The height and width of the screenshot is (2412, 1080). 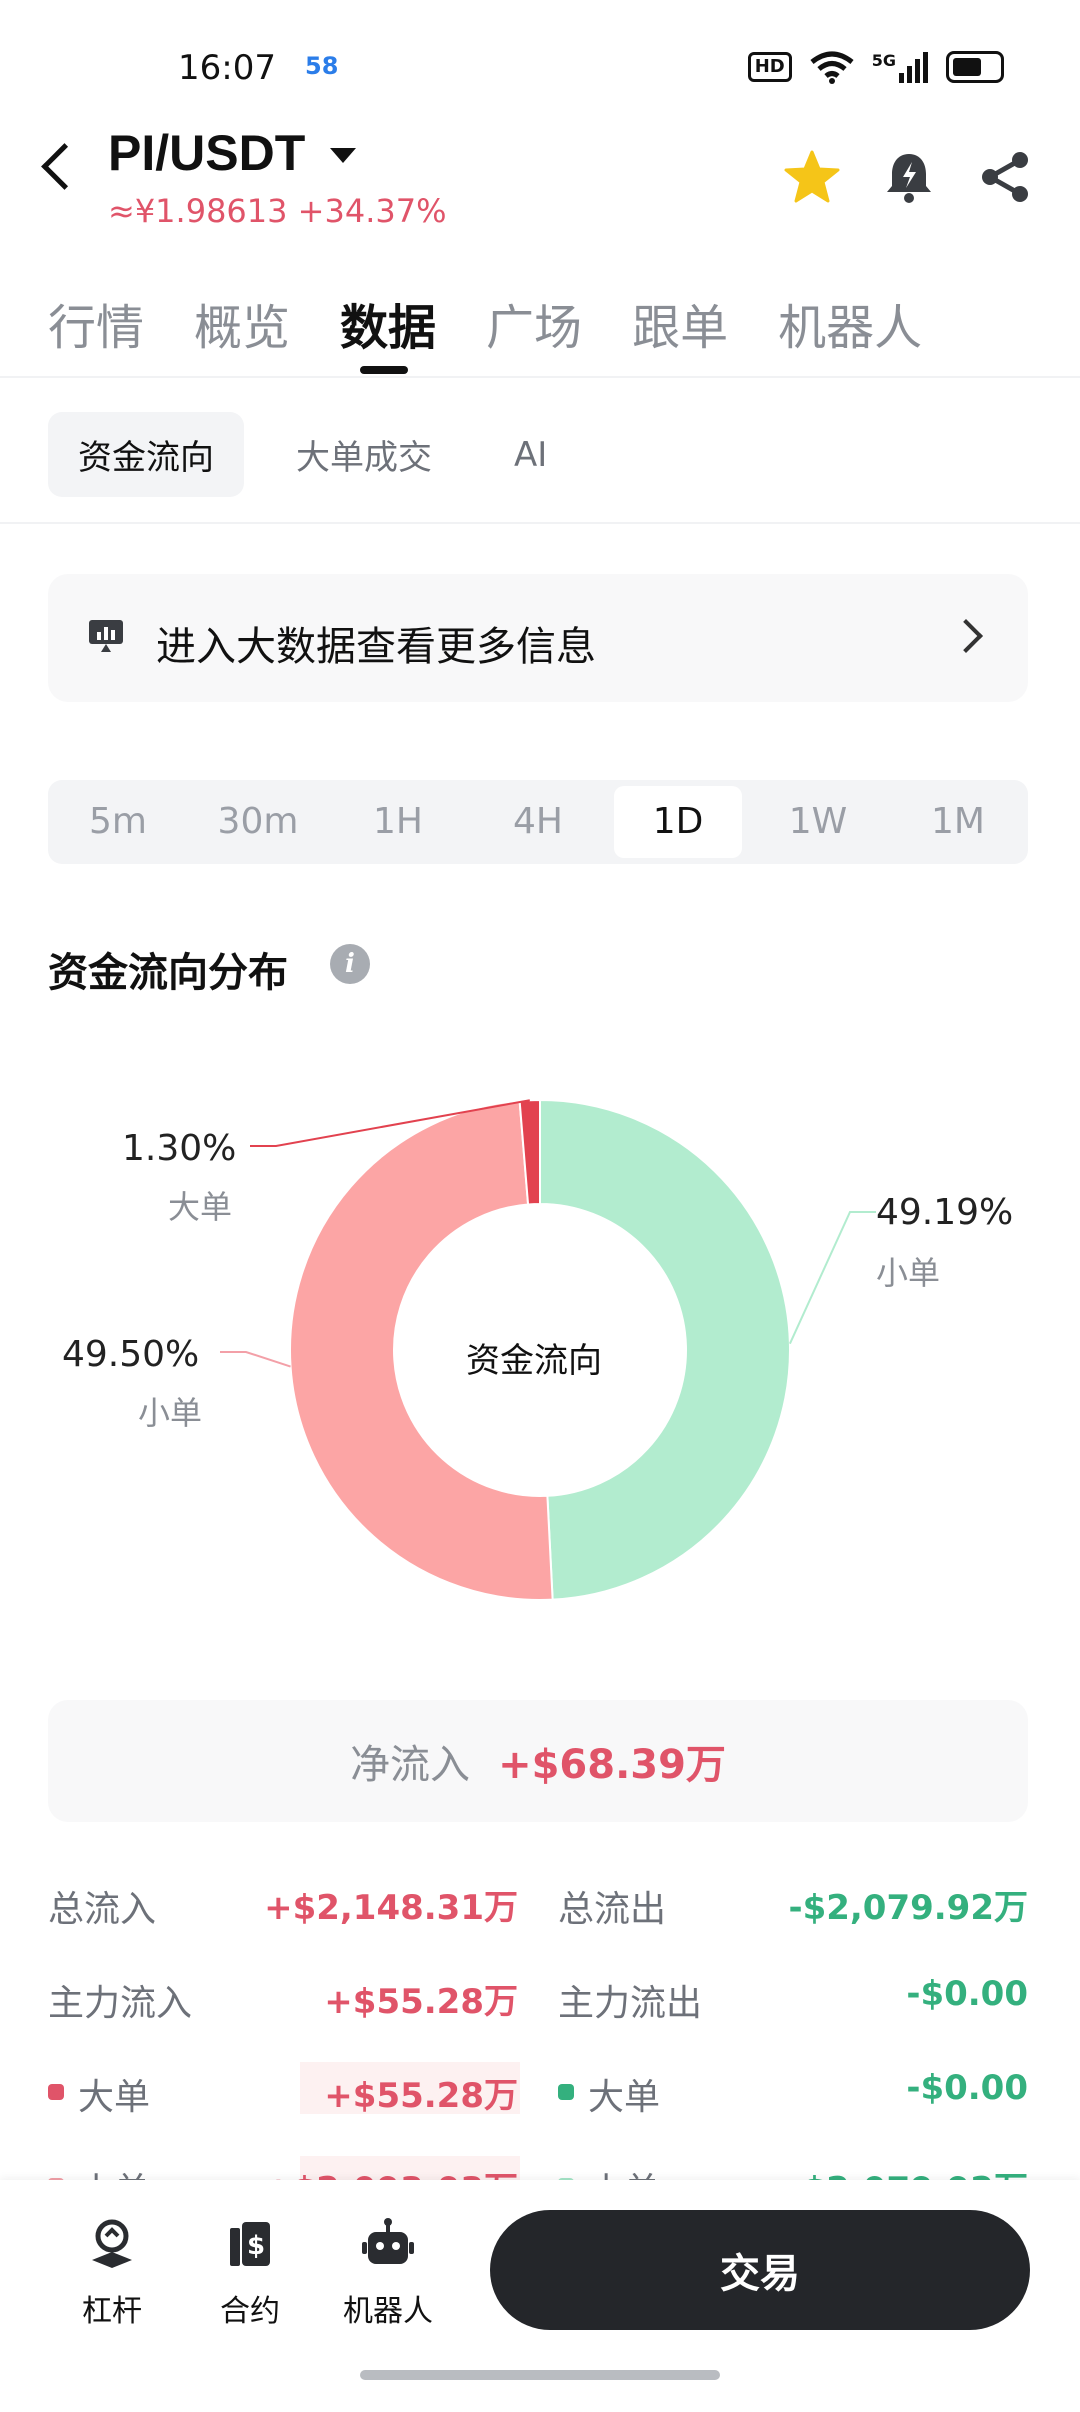 What do you see at coordinates (421, 2002) in the screenshot?
I see `main-inflow-value: +$55.28万` at bounding box center [421, 2002].